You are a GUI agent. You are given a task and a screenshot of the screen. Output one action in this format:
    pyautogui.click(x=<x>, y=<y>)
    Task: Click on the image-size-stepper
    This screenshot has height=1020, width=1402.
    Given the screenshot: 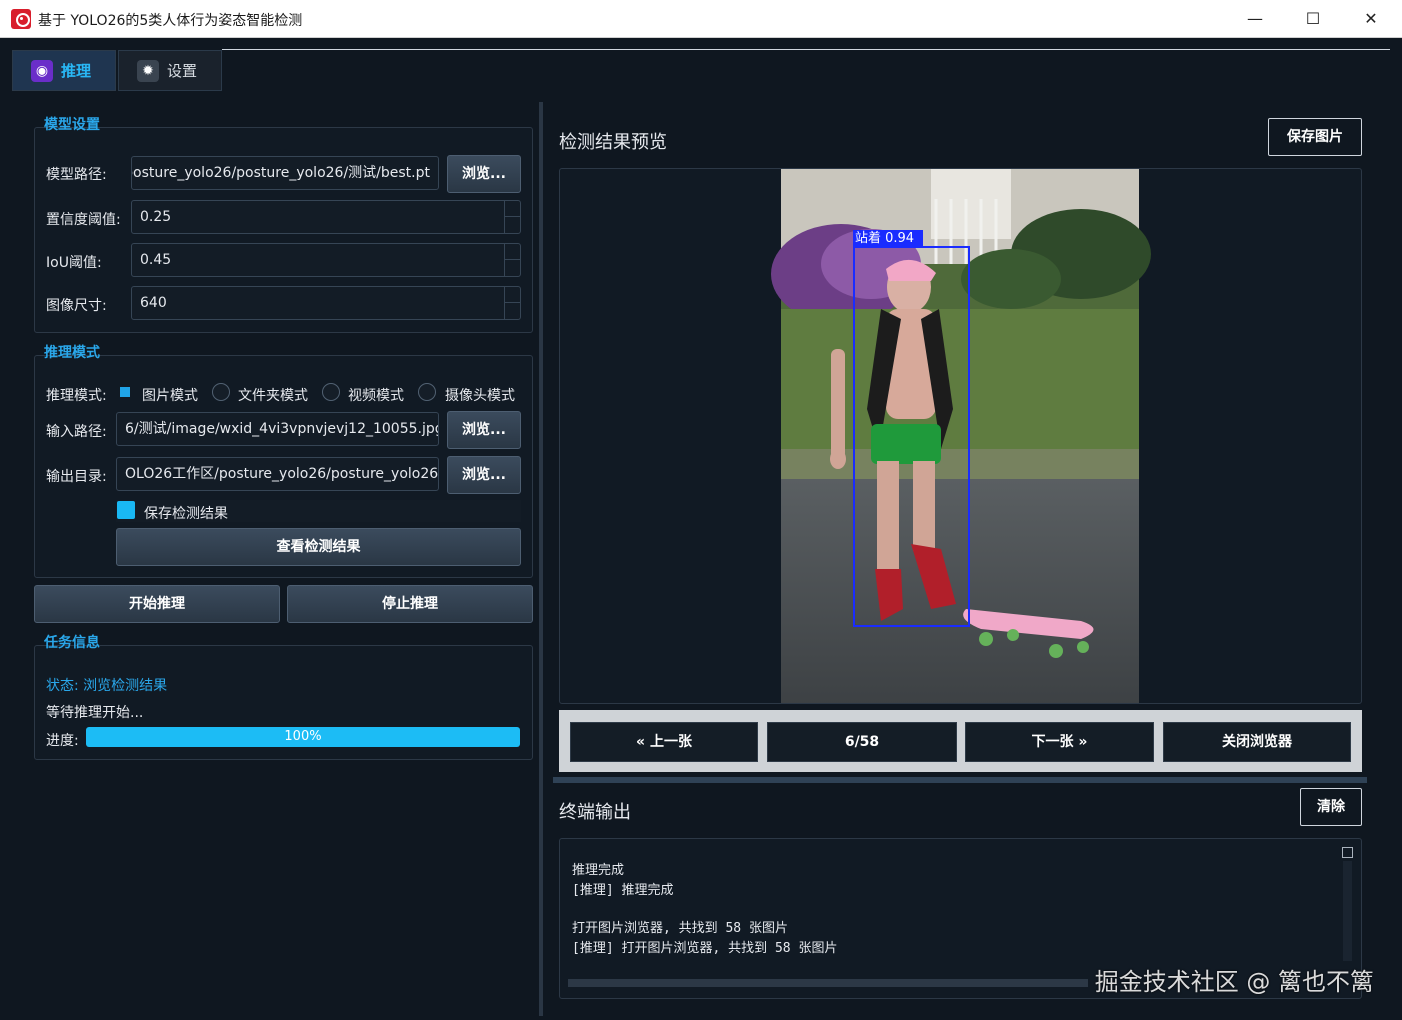 What is the action you would take?
    pyautogui.click(x=512, y=303)
    